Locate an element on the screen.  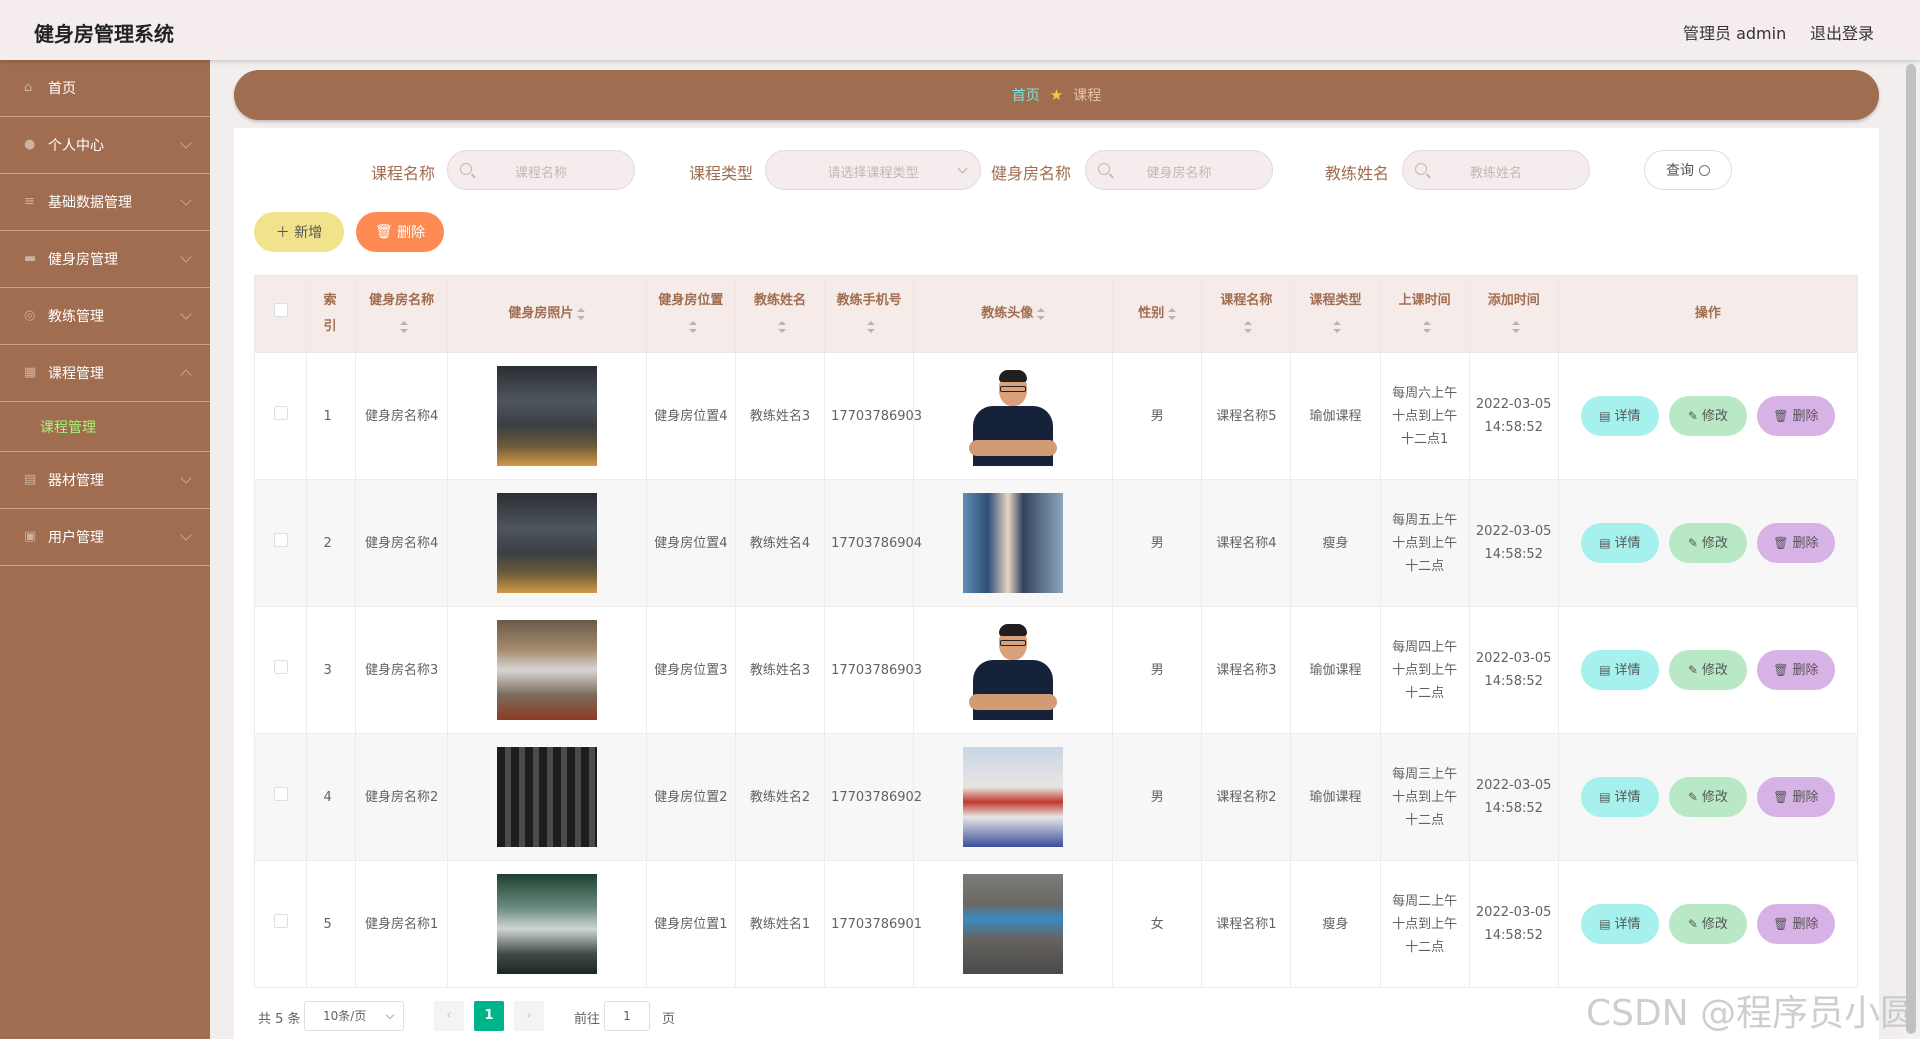
vertical-scrollbar is located at coordinates (1911, 549).